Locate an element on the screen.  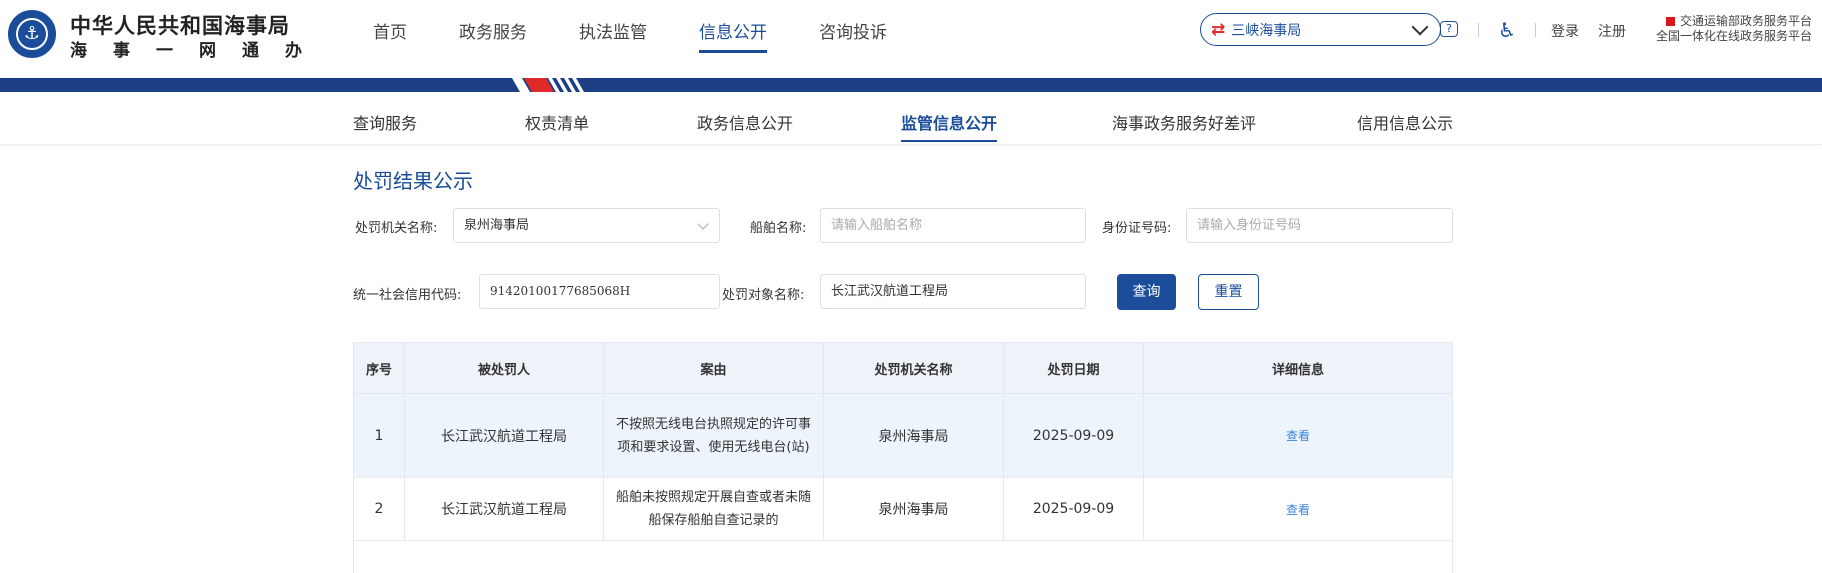
band-stripe-decoration is located at coordinates (548, 85).